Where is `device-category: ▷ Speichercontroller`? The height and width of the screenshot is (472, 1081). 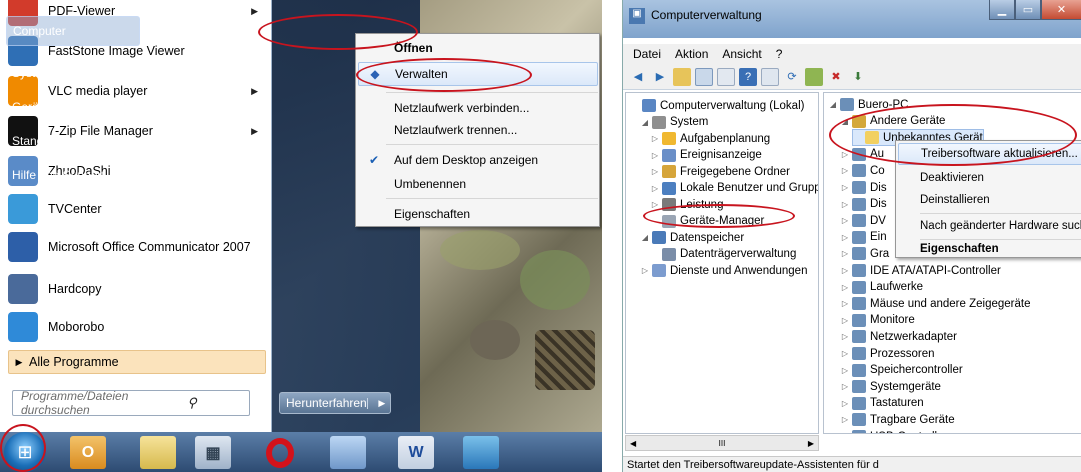 device-category: ▷ Speichercontroller is located at coordinates (901, 370).